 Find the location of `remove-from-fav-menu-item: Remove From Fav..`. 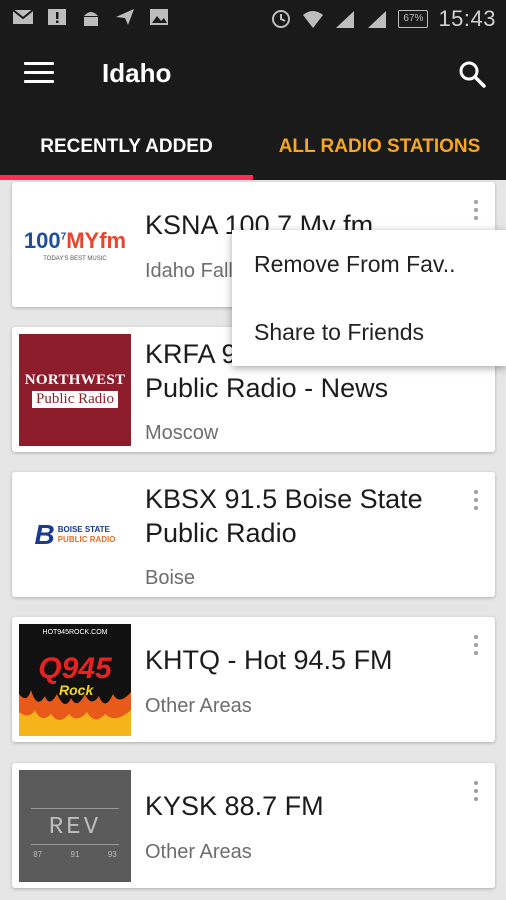

remove-from-fav-menu-item: Remove From Fav.. is located at coordinates (369, 264).